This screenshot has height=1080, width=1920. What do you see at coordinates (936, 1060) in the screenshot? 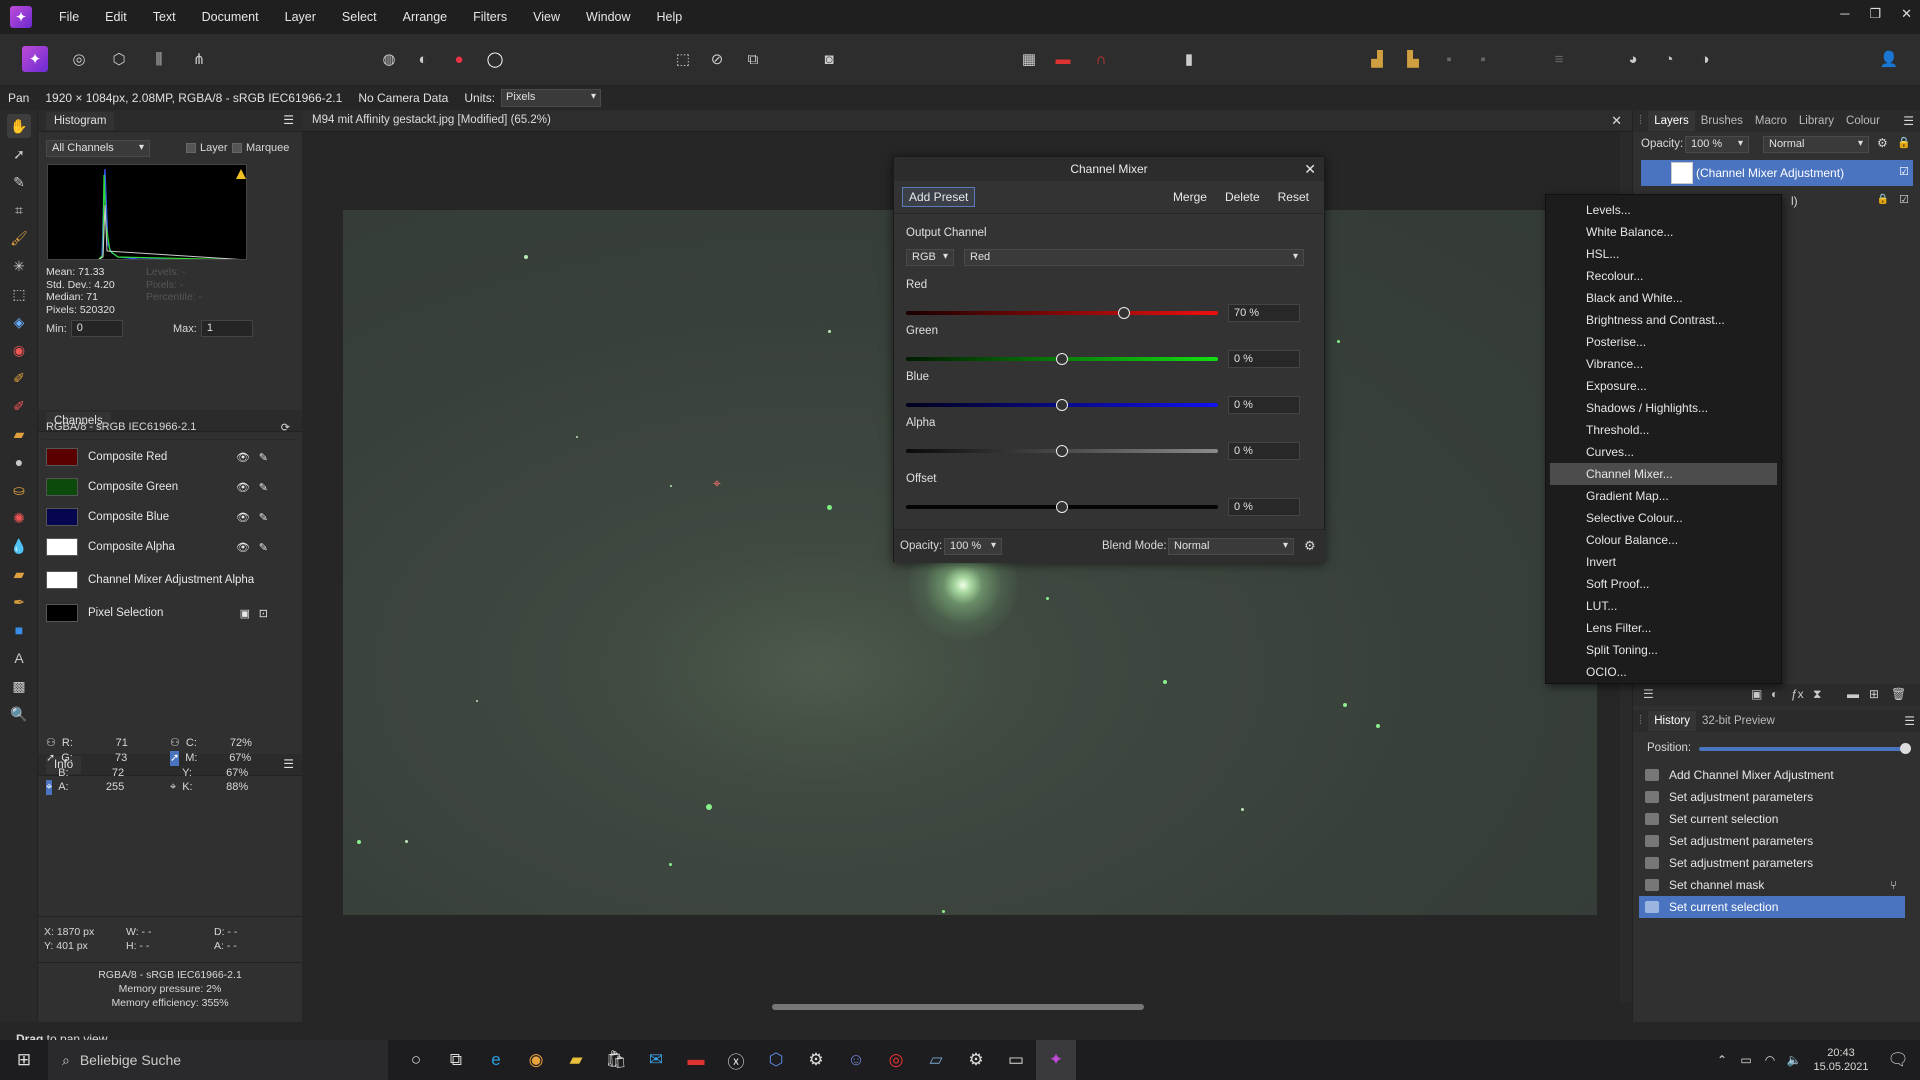
I see `app-icon-note: ▱` at bounding box center [936, 1060].